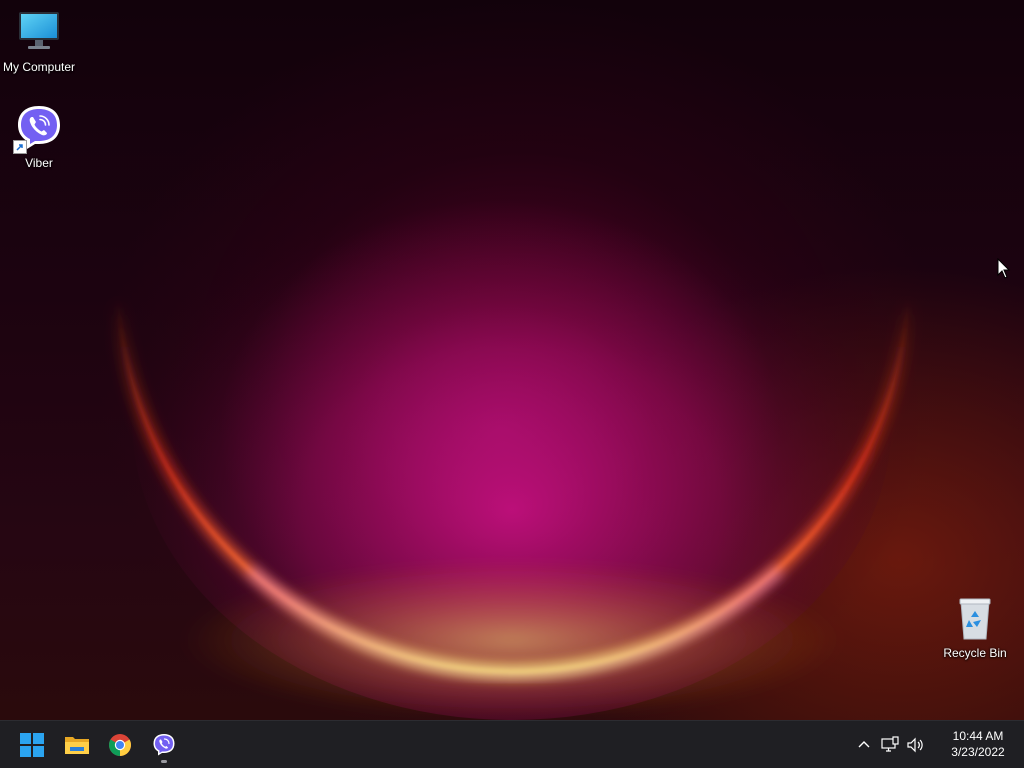  I want to click on system-tray: 10:44 AM 3/23/2022, so click(939, 745).